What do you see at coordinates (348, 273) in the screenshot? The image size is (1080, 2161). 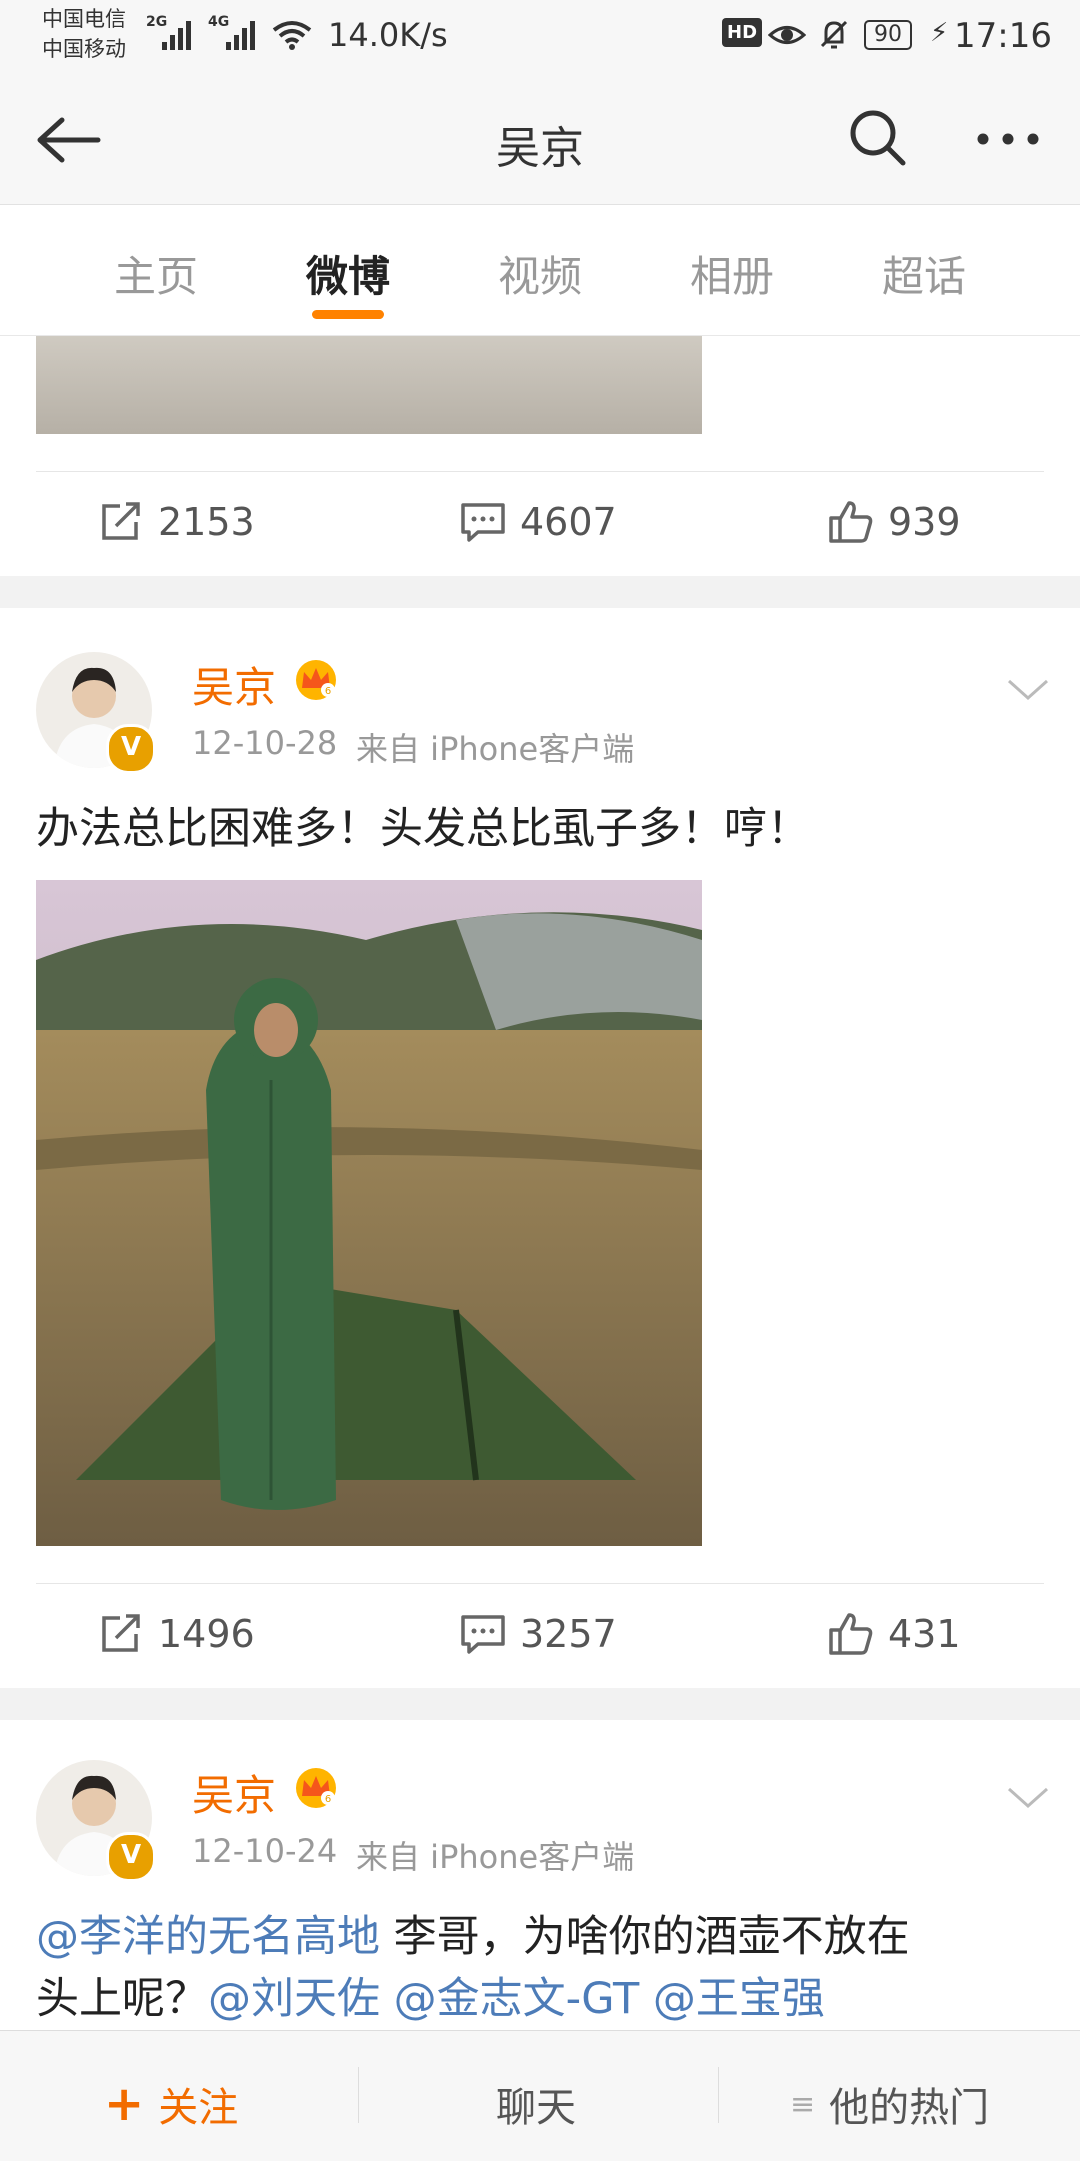 I see `tab-weibo: 微博` at bounding box center [348, 273].